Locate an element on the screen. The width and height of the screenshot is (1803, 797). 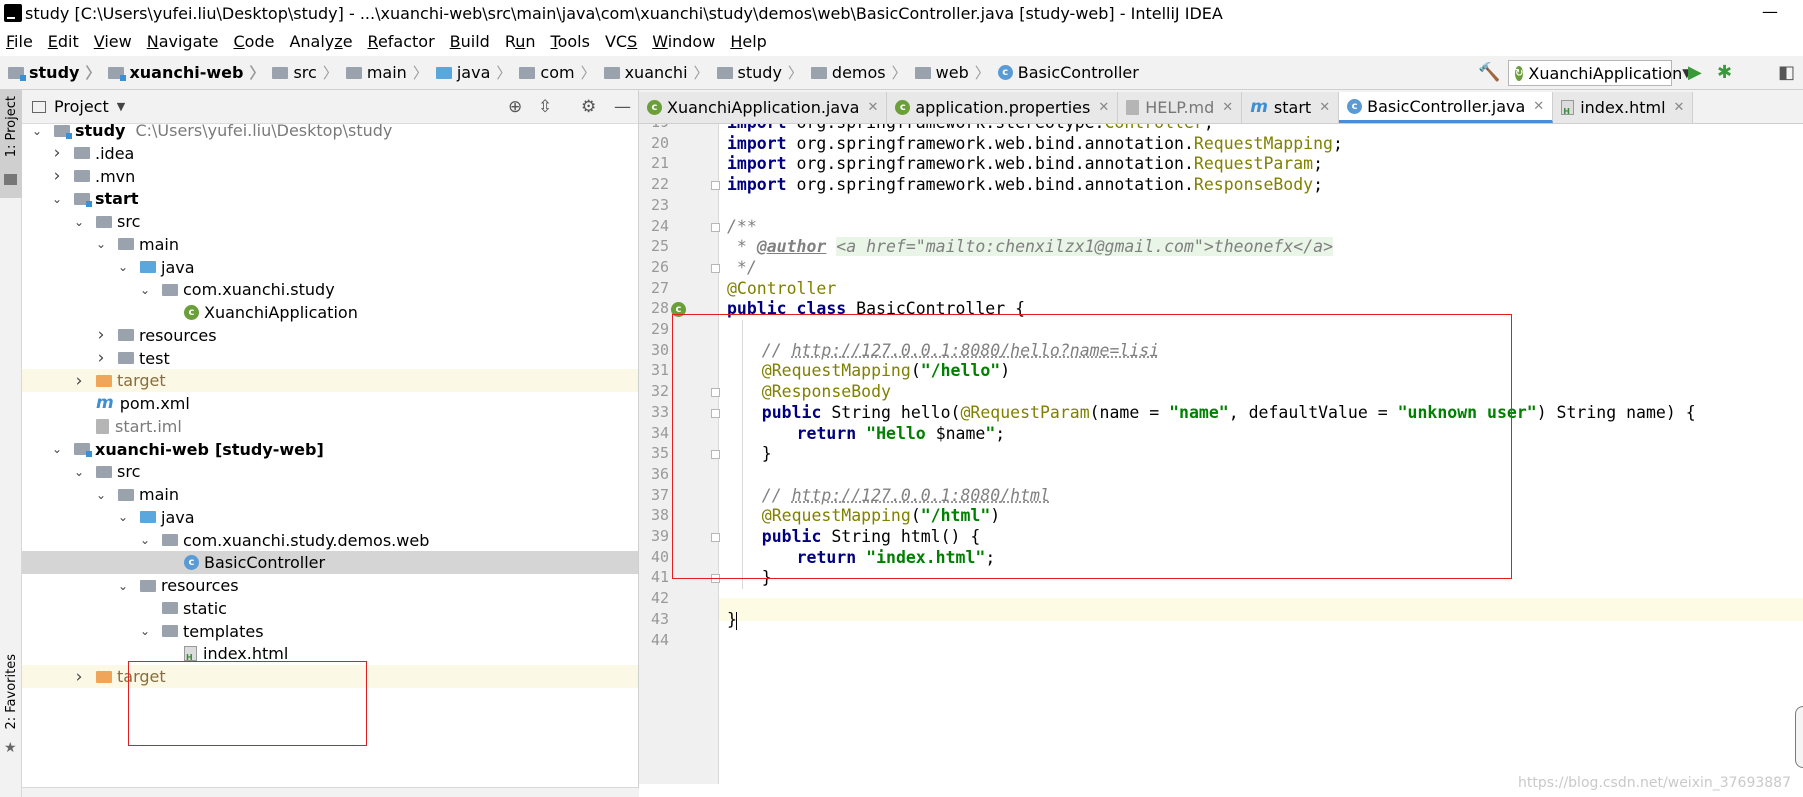
tree-row: ›cXuanchiApplication is located at coordinates (330, 312).